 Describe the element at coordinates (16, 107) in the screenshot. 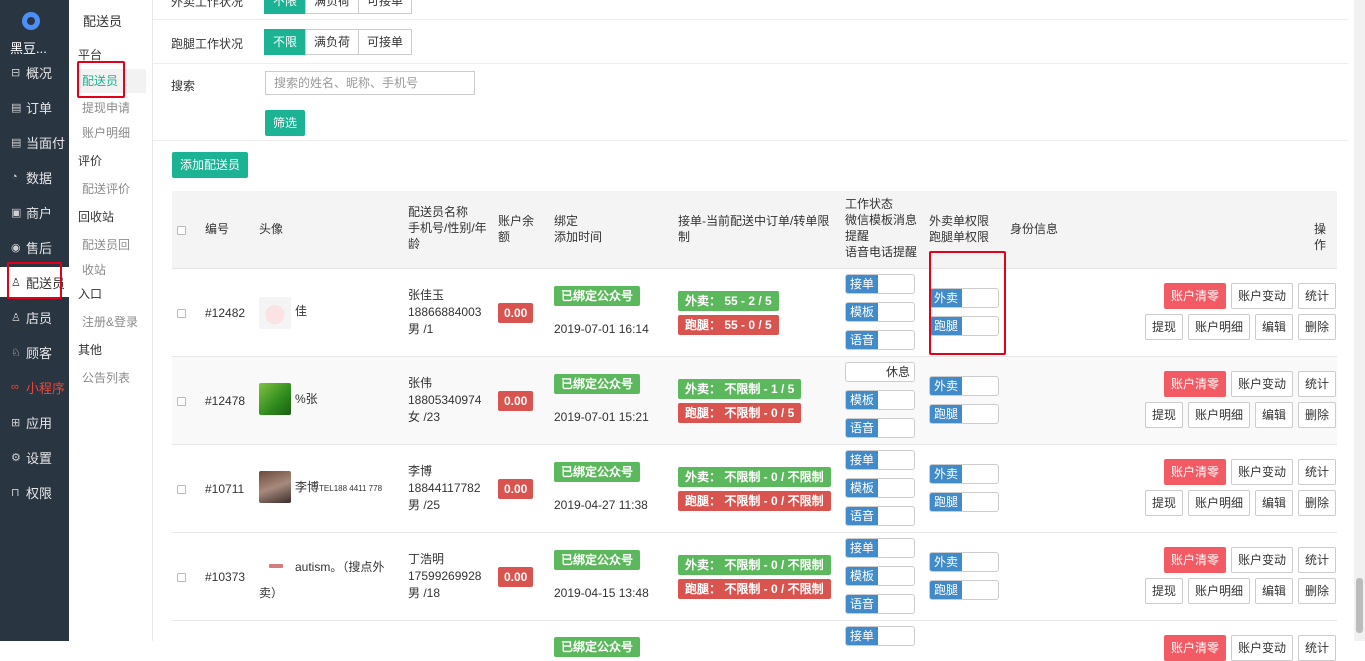

I see `order-icon: ▤` at that location.